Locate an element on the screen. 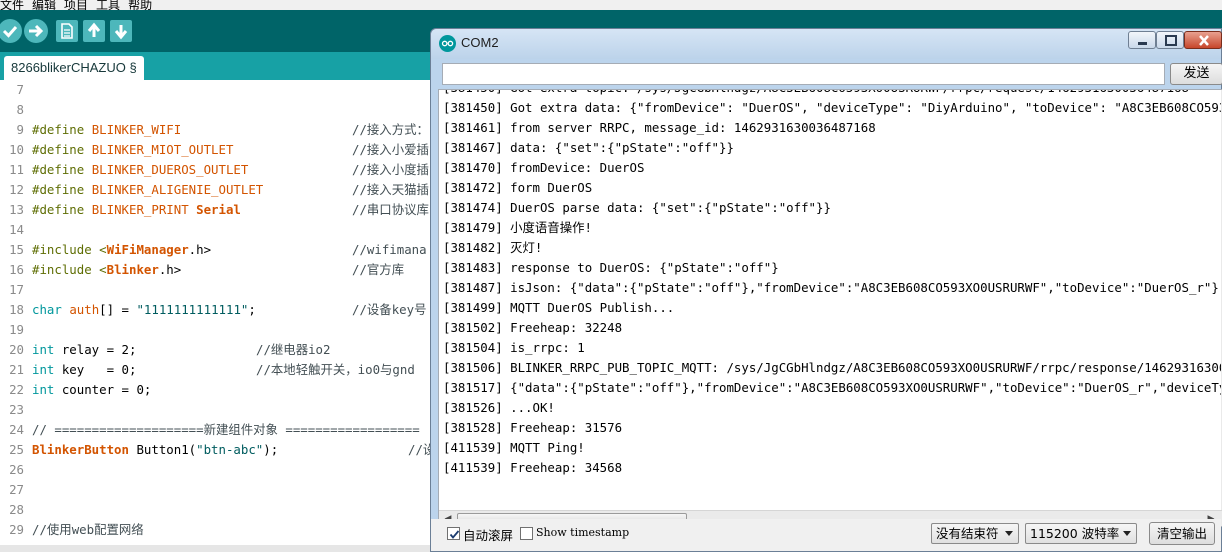  code-token: ; is located at coordinates (252, 309).